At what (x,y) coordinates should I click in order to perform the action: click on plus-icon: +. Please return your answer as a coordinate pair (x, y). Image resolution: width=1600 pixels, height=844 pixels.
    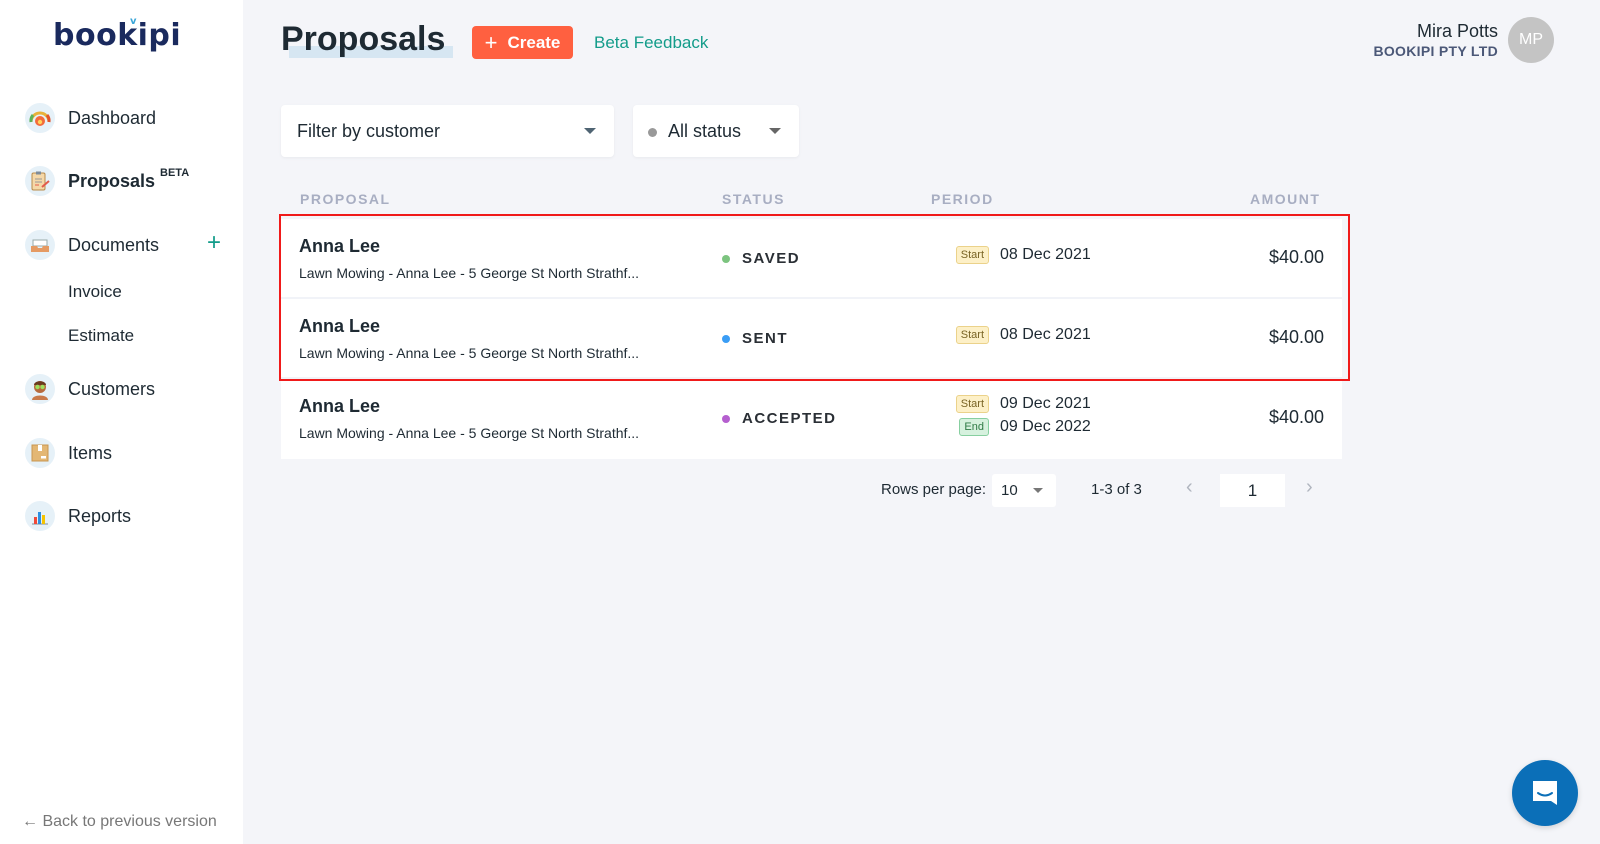
    Looking at the image, I should click on (491, 42).